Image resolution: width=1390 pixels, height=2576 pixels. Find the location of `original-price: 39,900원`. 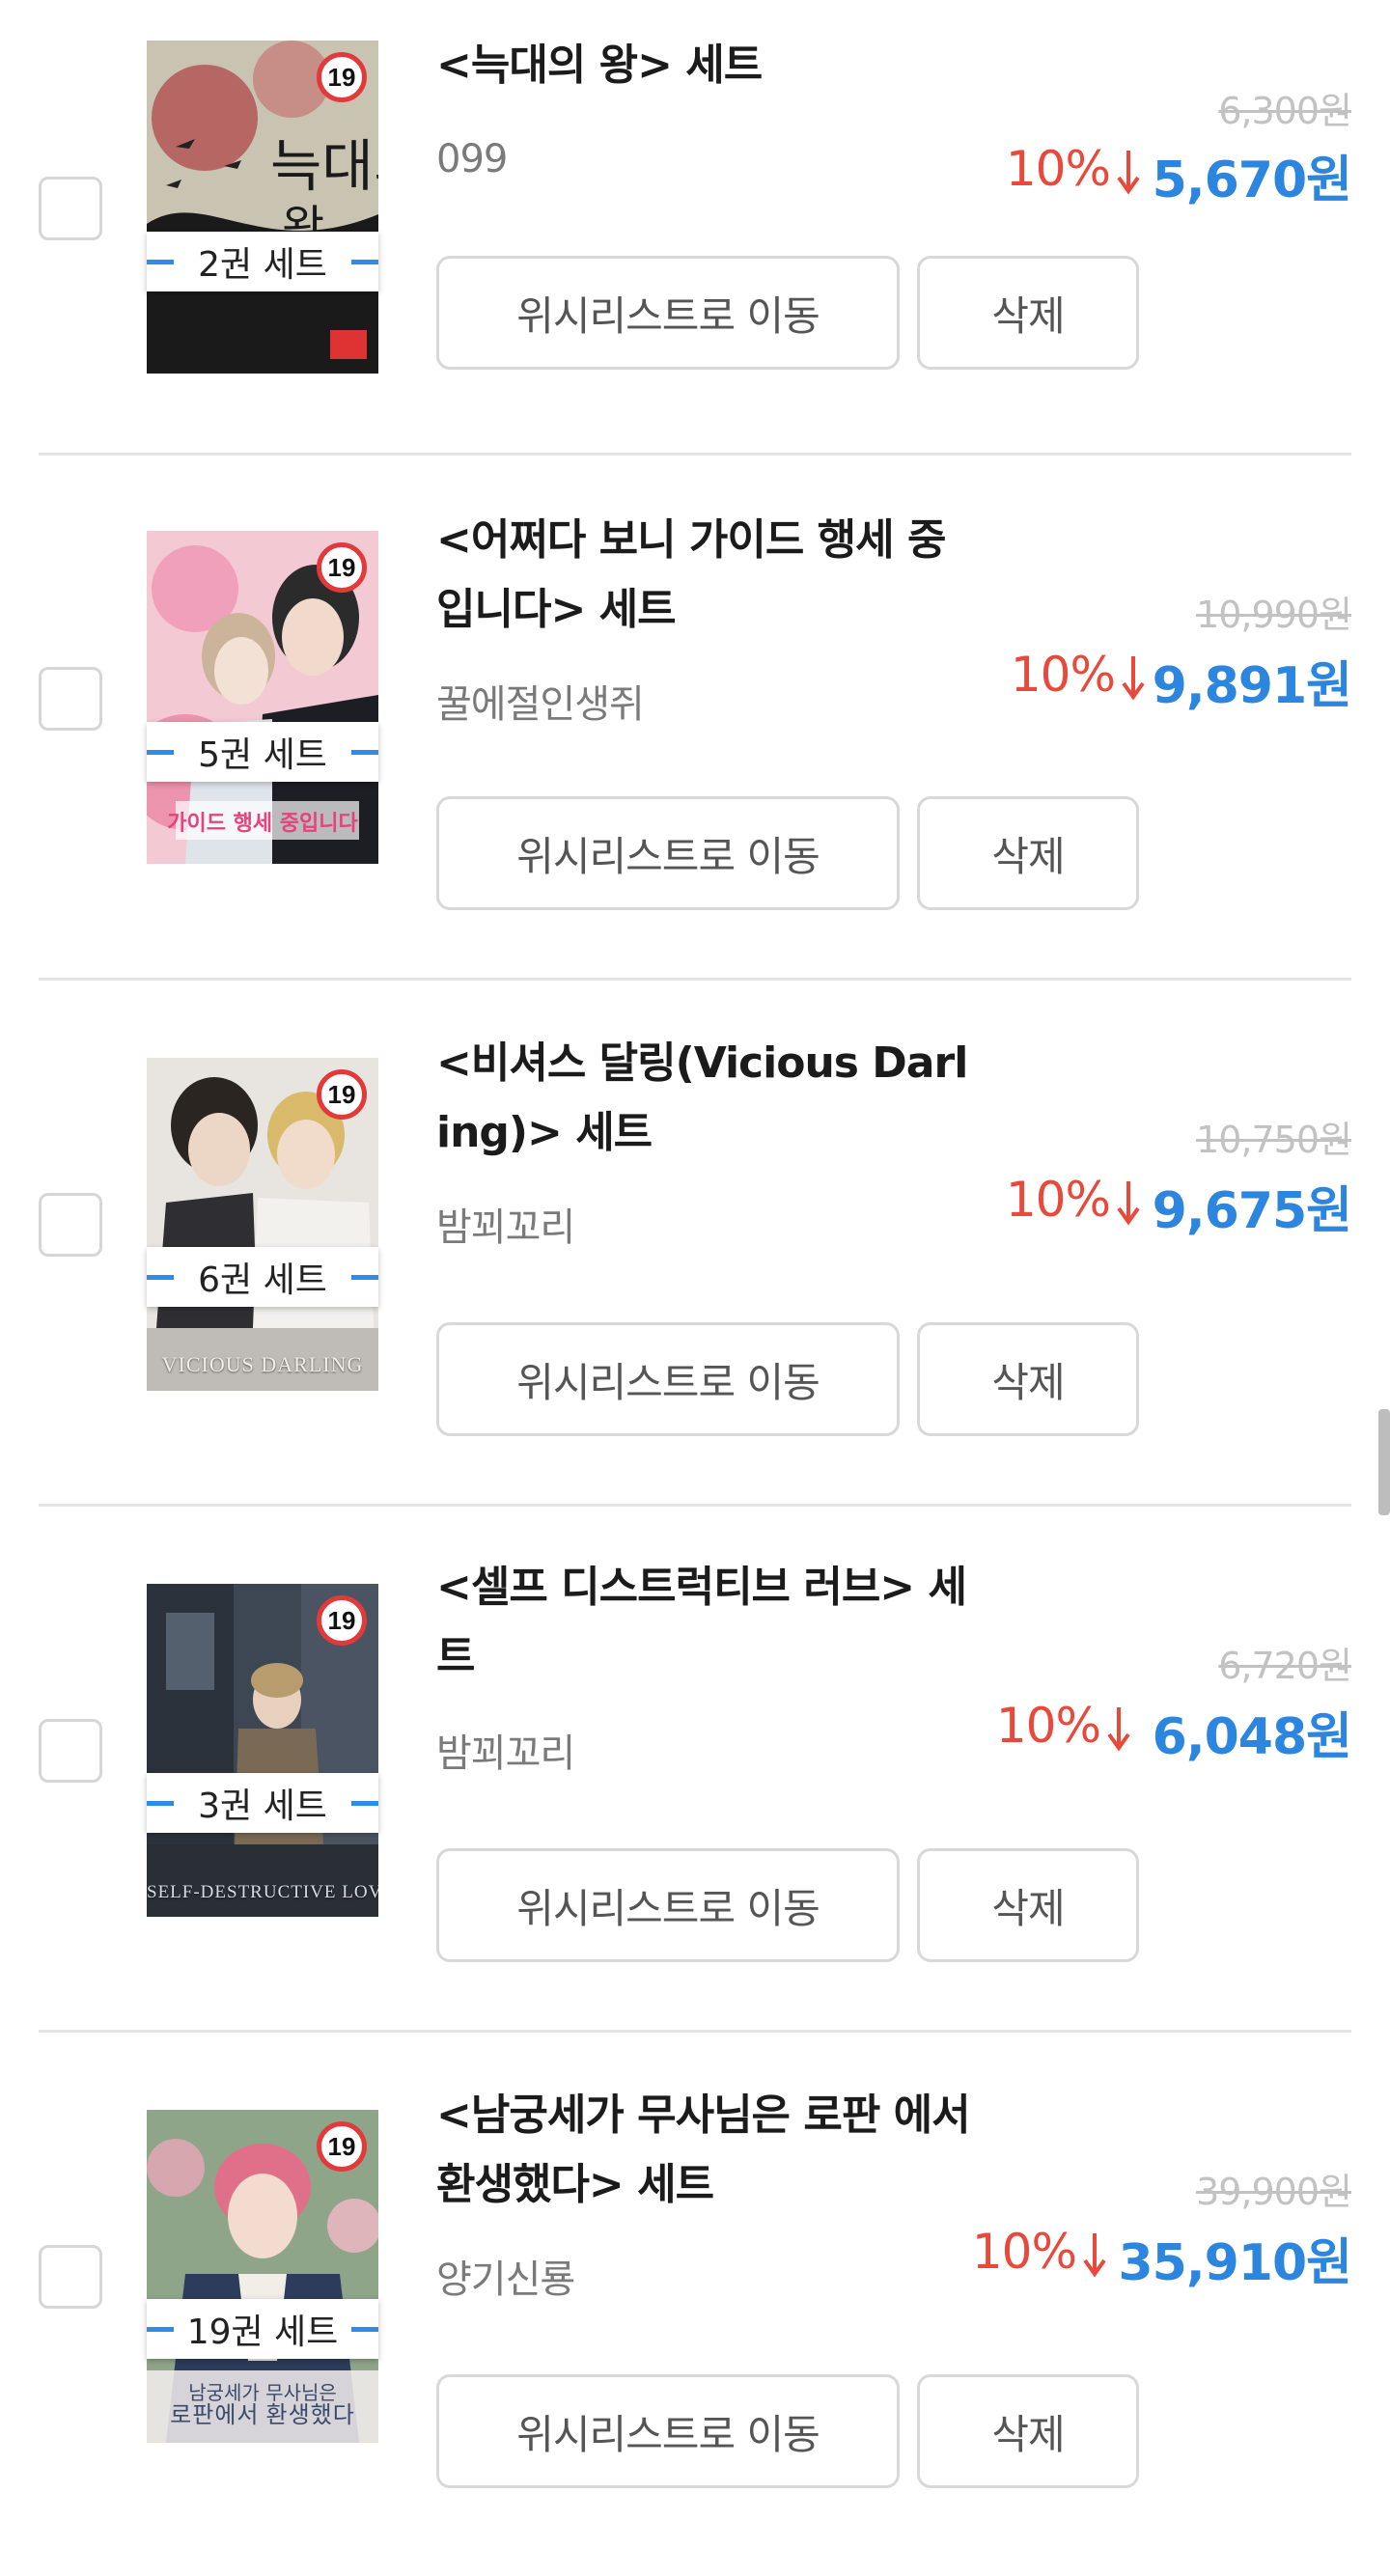

original-price: 39,900원 is located at coordinates (1274, 2192).